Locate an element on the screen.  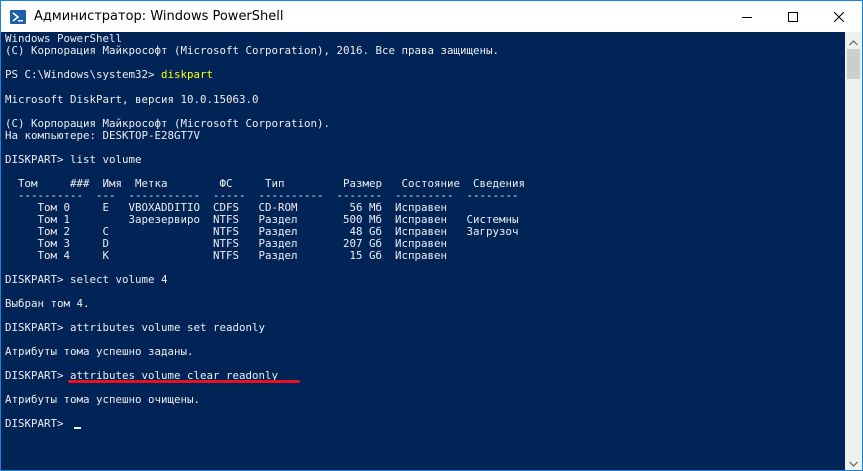
scroll-up-icon is located at coordinates (853, 40).